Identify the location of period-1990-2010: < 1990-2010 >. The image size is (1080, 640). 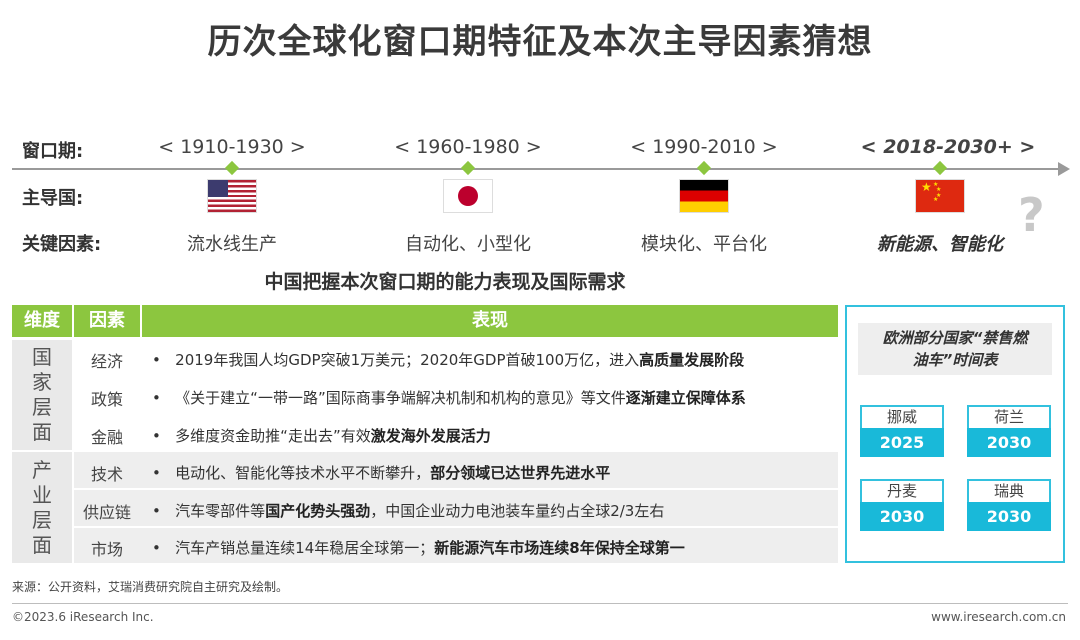
(704, 147).